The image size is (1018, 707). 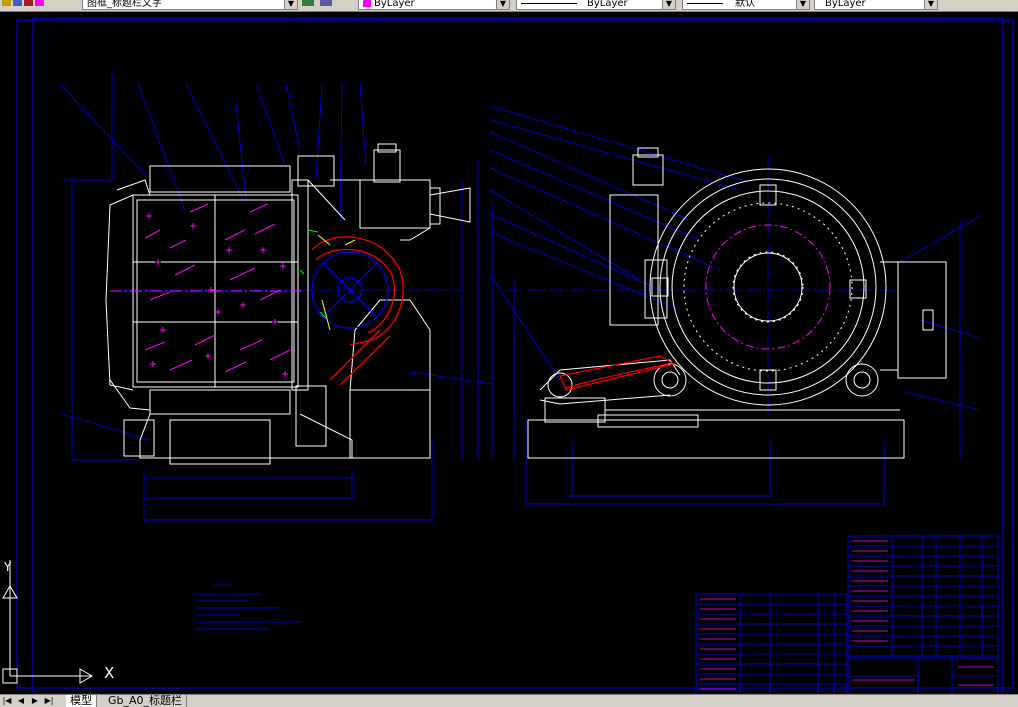 What do you see at coordinates (124, 4) in the screenshot?
I see `text-style-value: 图框_标题栏文字` at bounding box center [124, 4].